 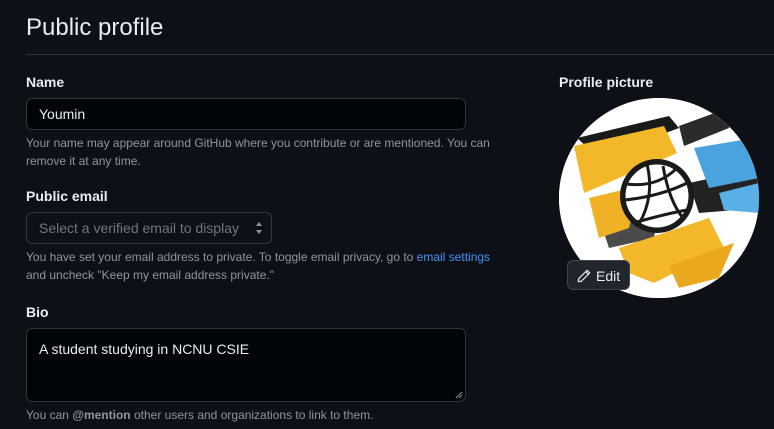 What do you see at coordinates (37, 312) in the screenshot?
I see `bio-label: Bio` at bounding box center [37, 312].